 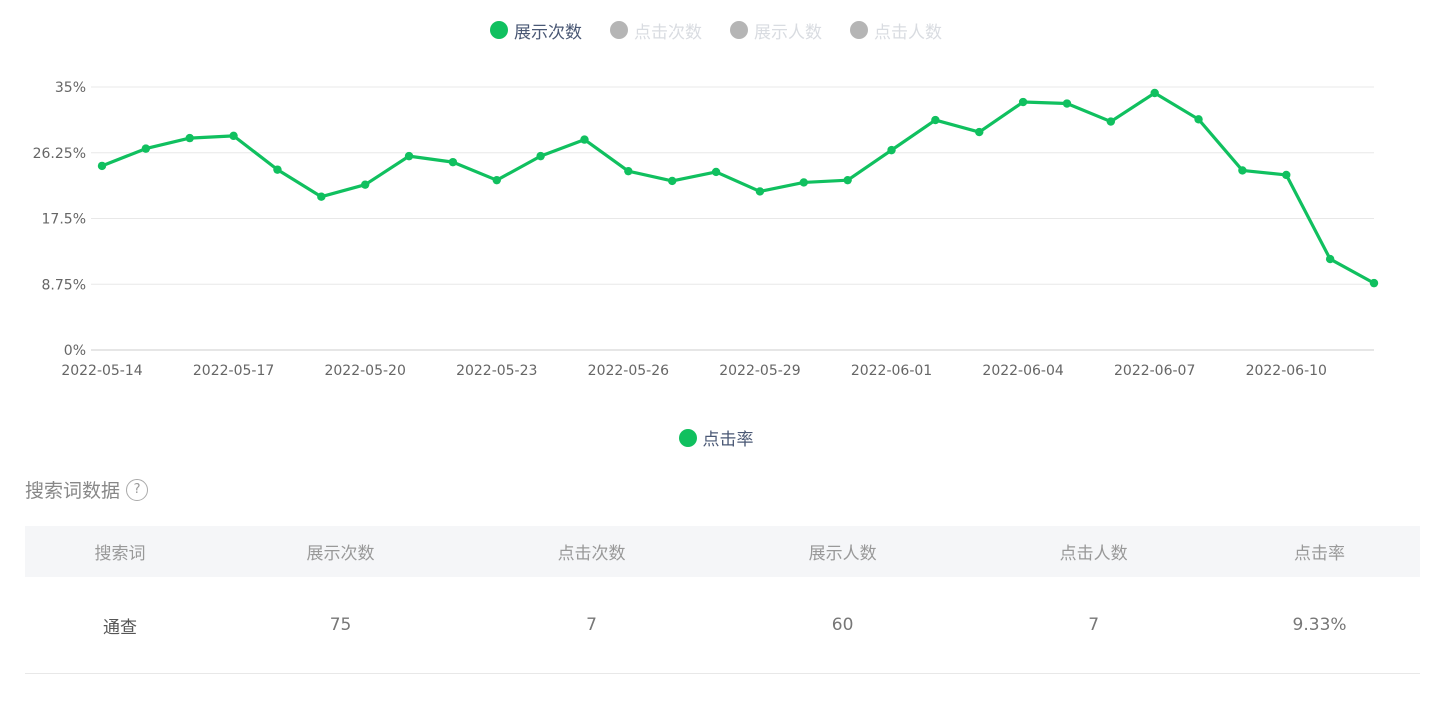 What do you see at coordinates (73, 491) in the screenshot?
I see `section-title-text: 搜索词数据` at bounding box center [73, 491].